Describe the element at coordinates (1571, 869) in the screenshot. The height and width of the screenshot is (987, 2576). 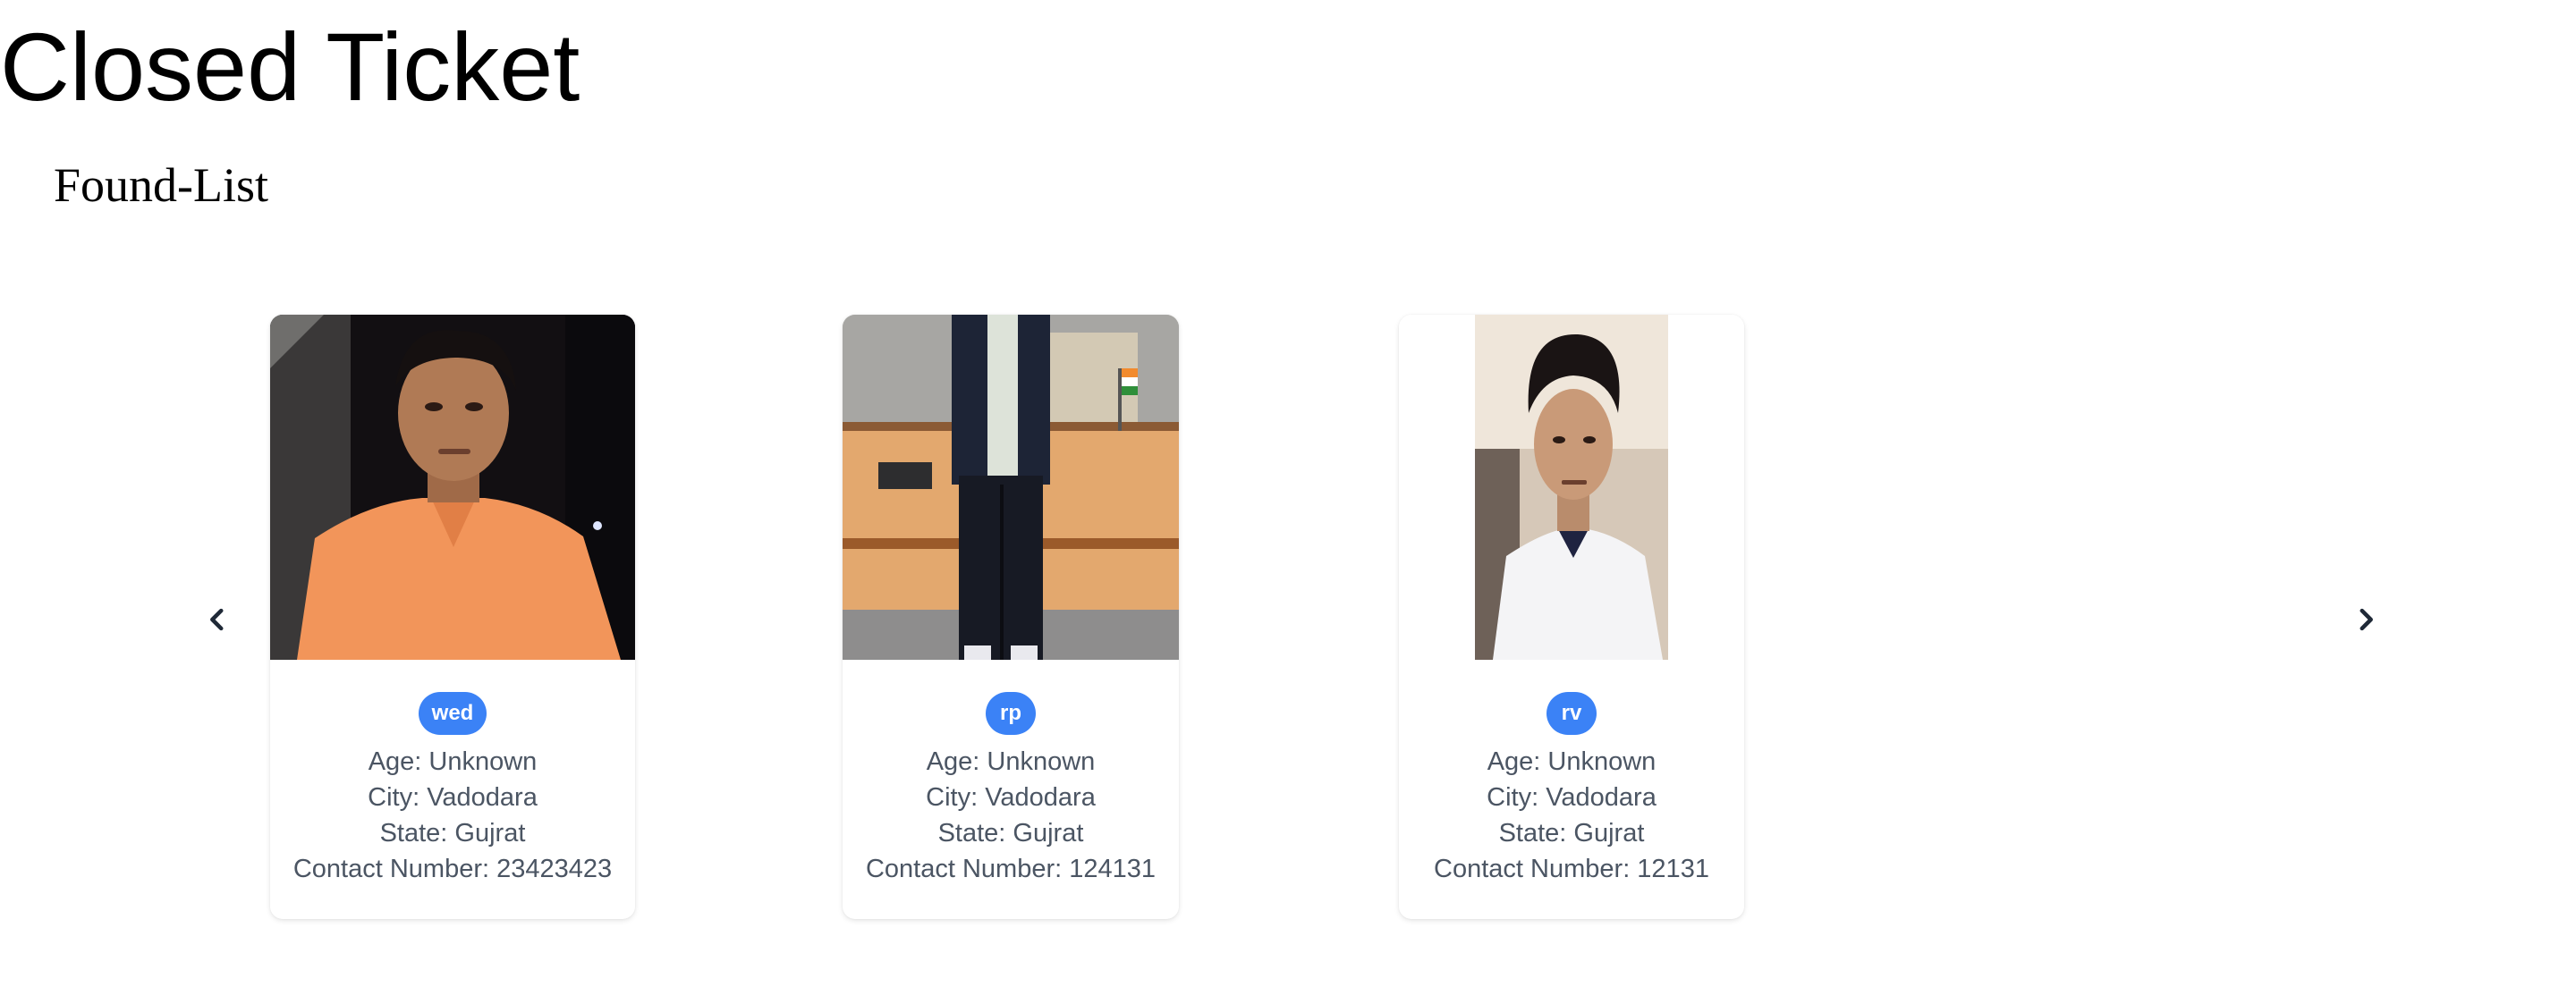
I see `contact-text: Contact Number: 12131` at that location.